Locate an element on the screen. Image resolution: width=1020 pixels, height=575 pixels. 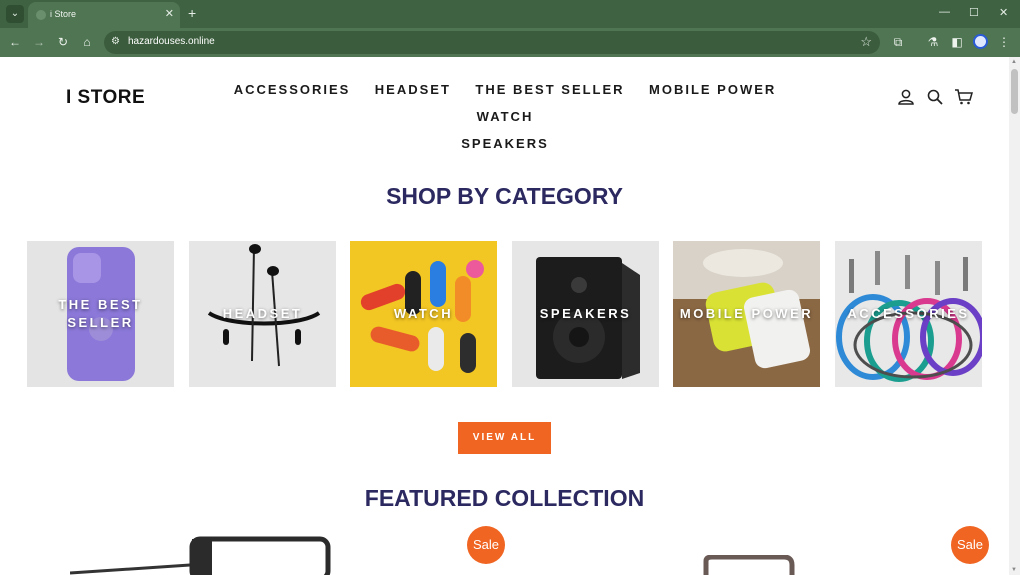
category-card-headset: HEADSET is located at coordinates (262, 314).